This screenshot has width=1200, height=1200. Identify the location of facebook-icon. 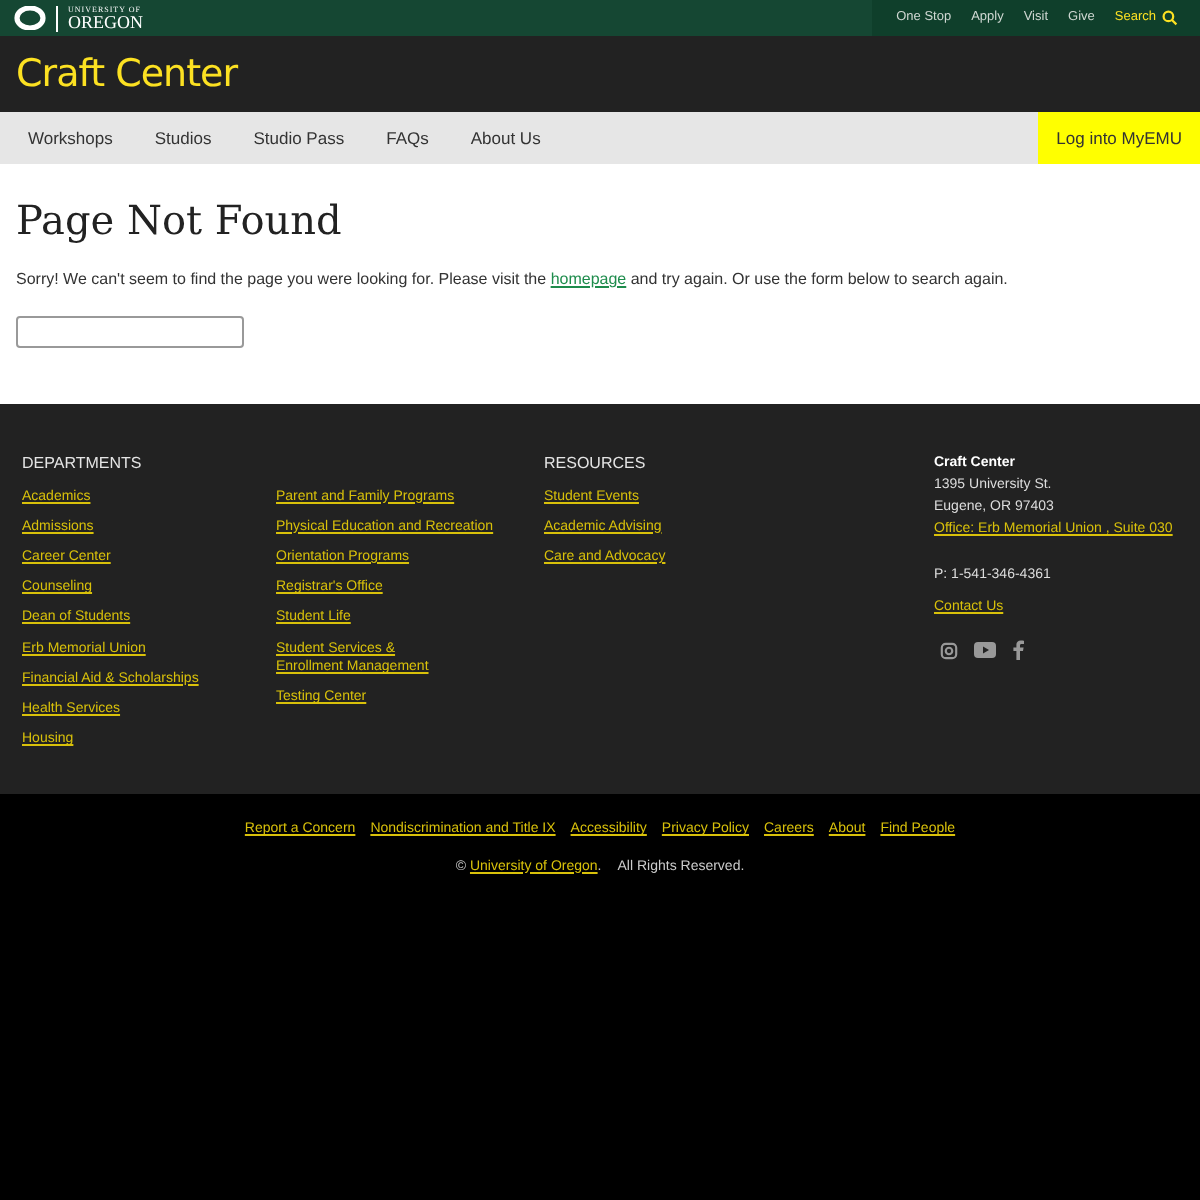
(1018, 650).